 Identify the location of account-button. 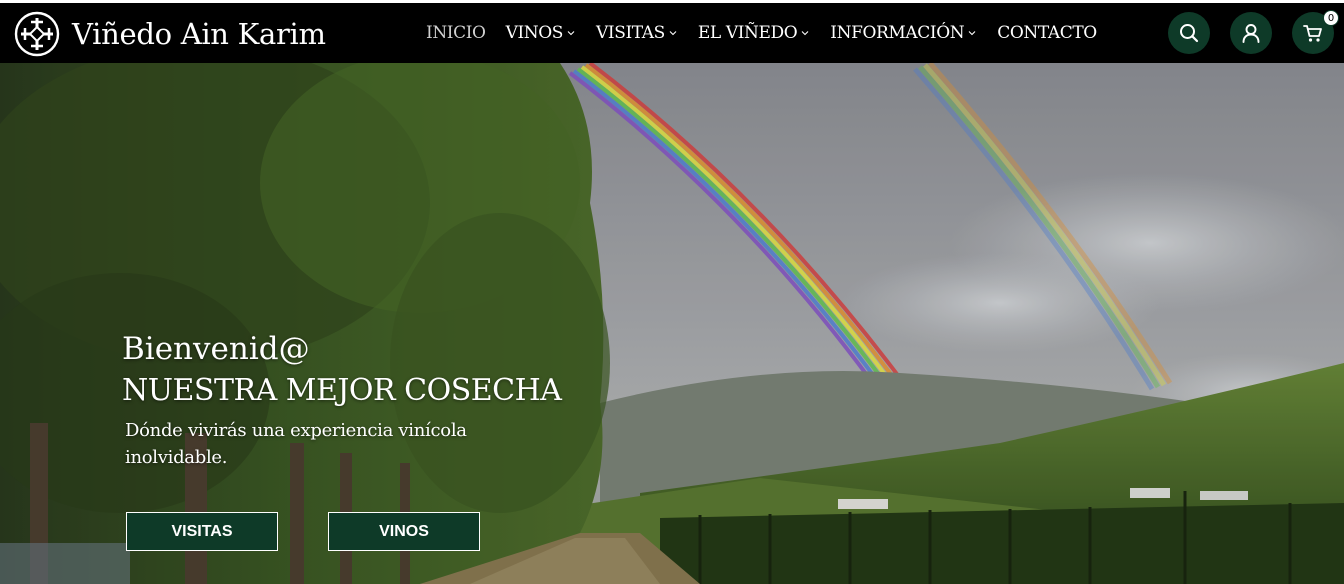
(1251, 33).